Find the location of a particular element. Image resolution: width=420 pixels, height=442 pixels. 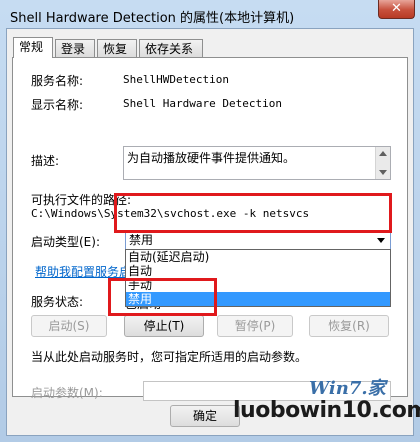

params-hint: 当从此处启动服务时，您可指定所适用的启动参数。 is located at coordinates (169, 357).